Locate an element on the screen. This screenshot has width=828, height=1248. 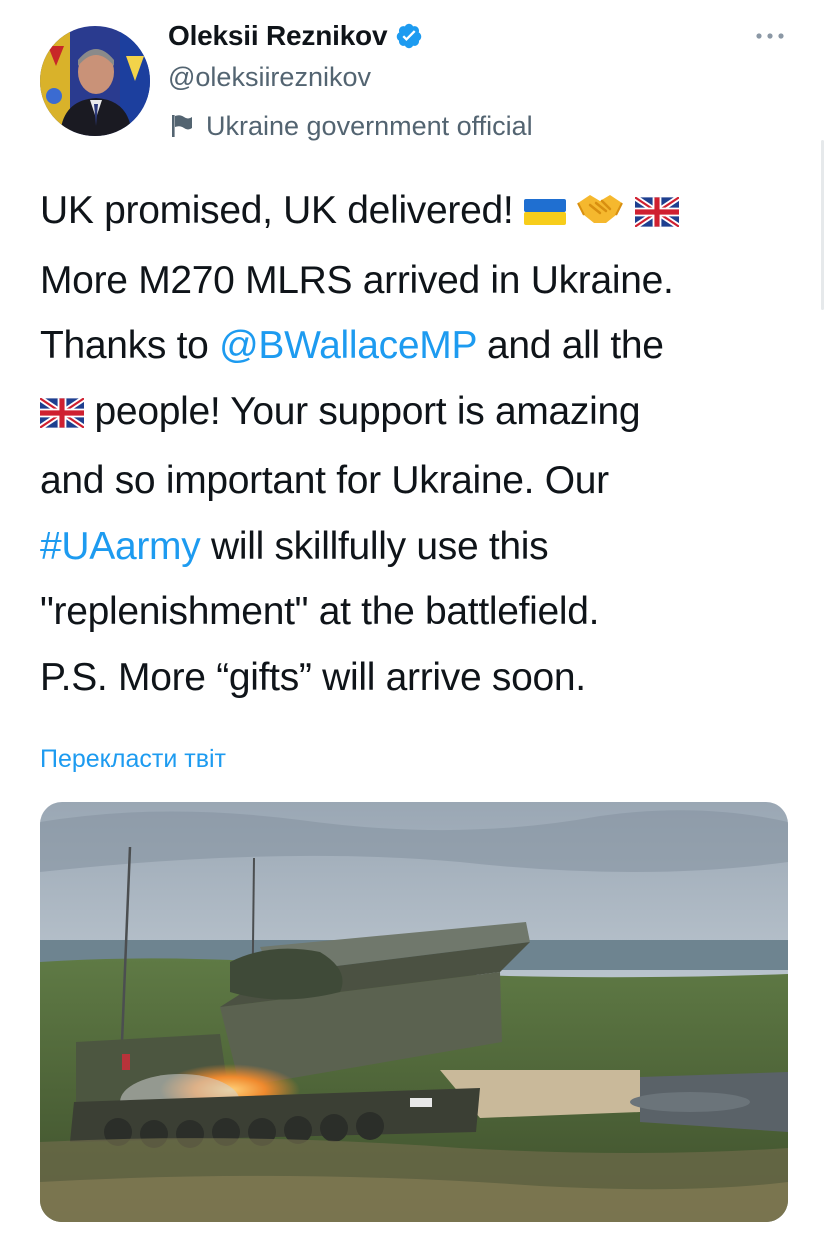
government-official-label: Ukraine government official is located at coordinates (369, 125).